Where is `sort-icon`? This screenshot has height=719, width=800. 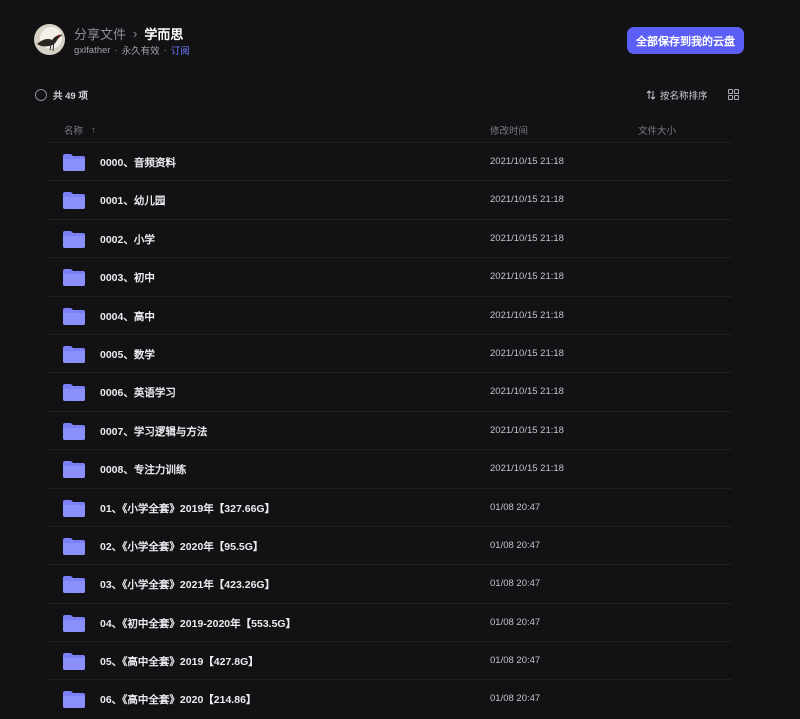
sort-icon is located at coordinates (651, 95).